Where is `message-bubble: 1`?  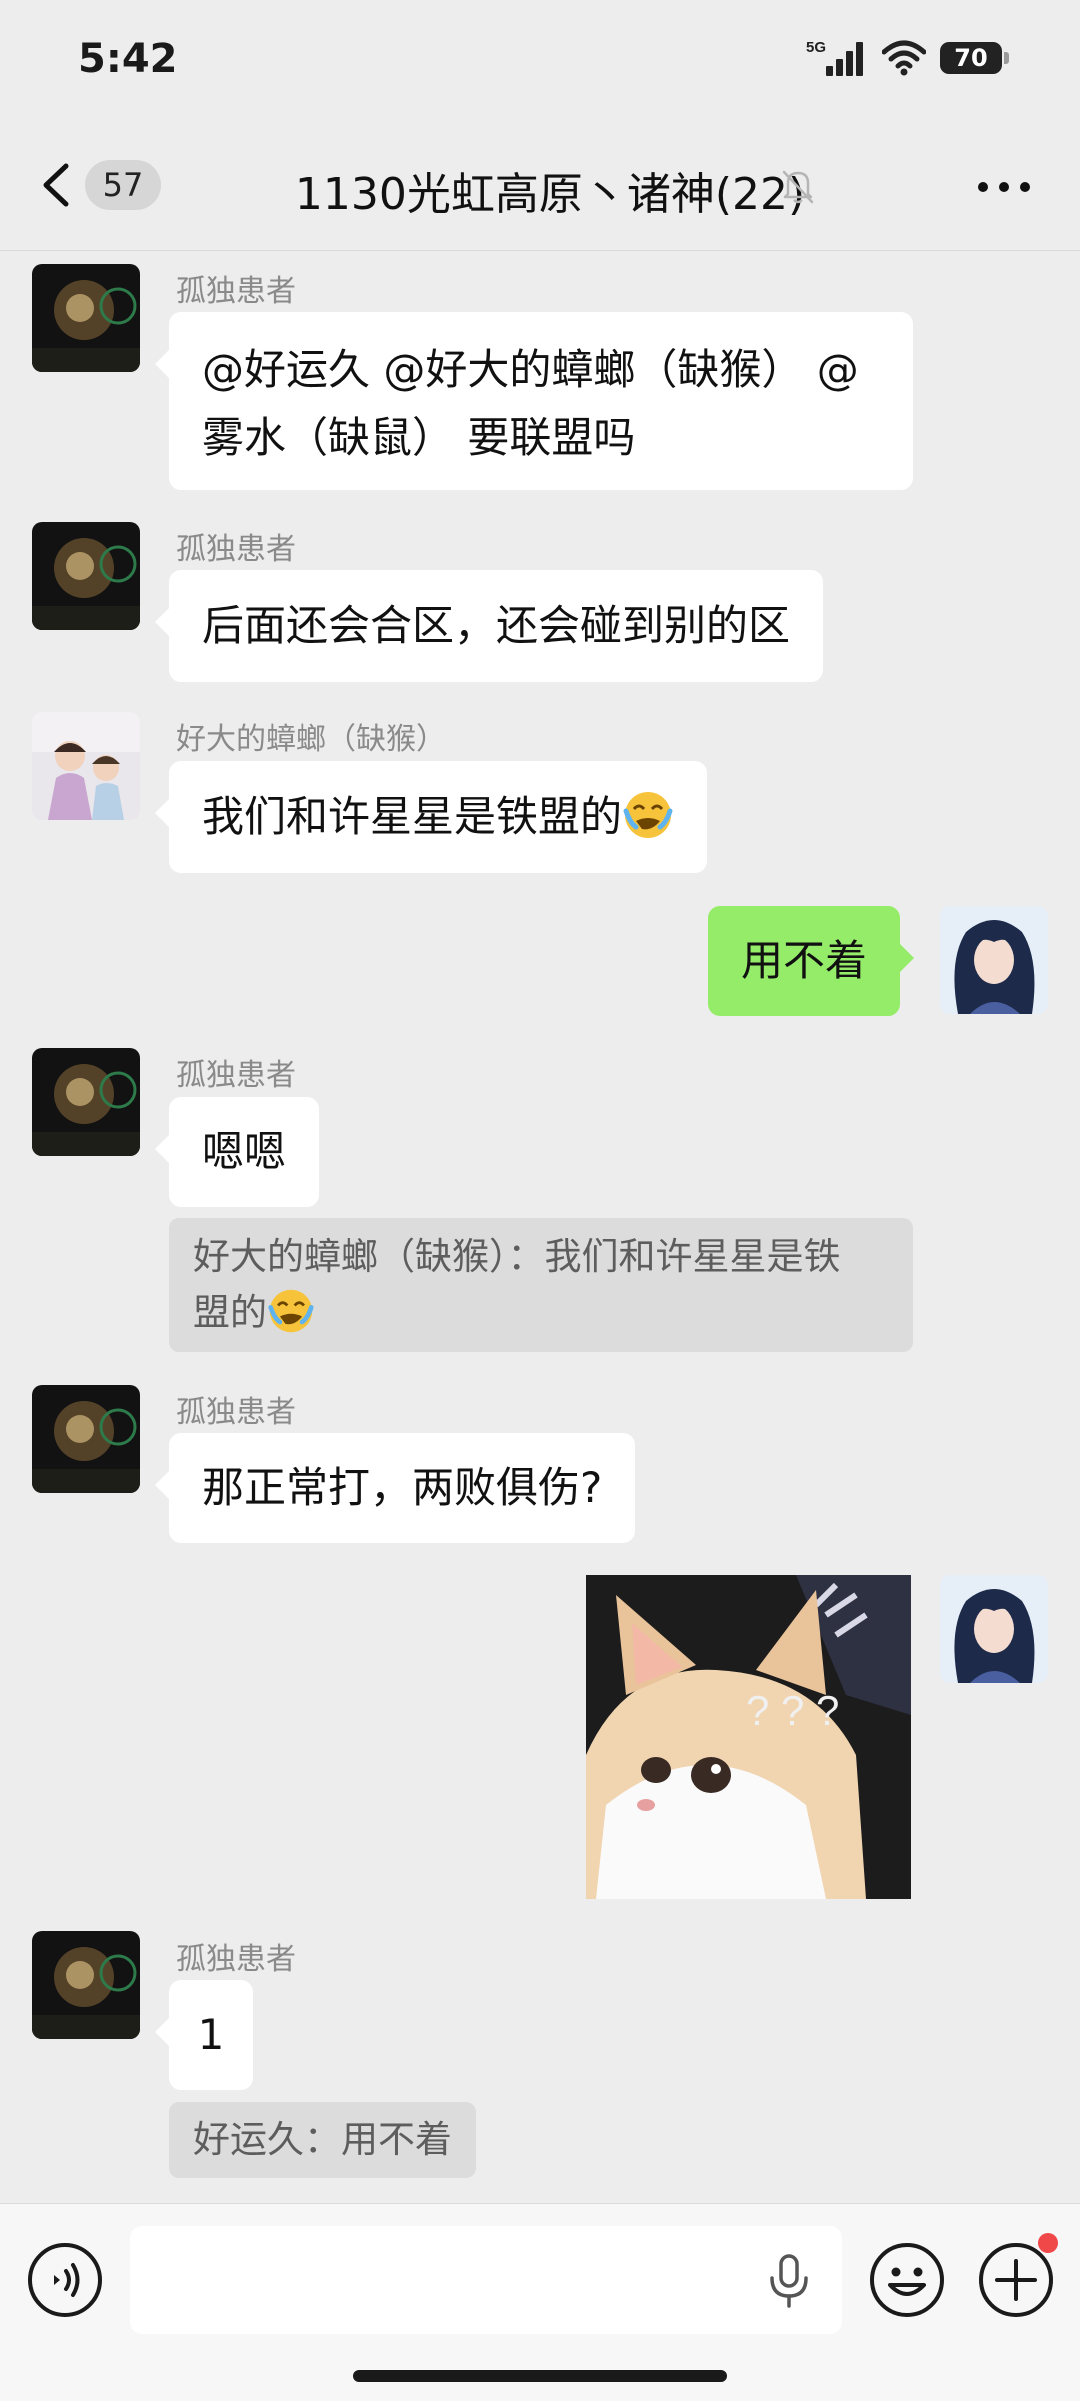 message-bubble: 1 is located at coordinates (204, 2035).